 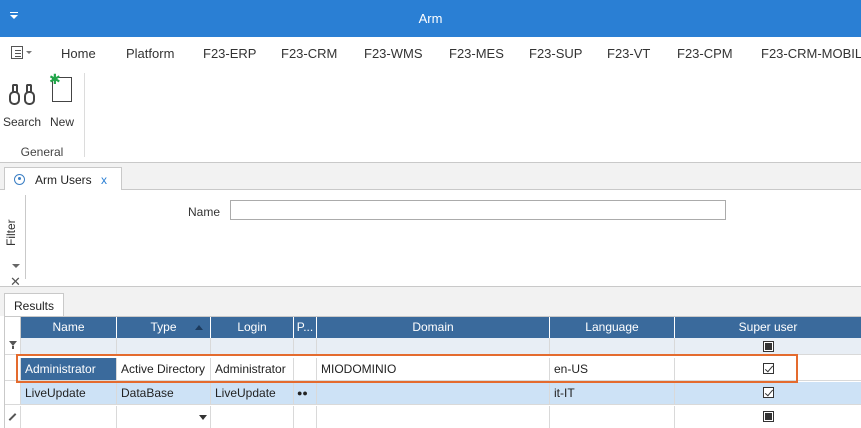 I want to click on document-tab-strip: Arm Users x, so click(x=430, y=177).